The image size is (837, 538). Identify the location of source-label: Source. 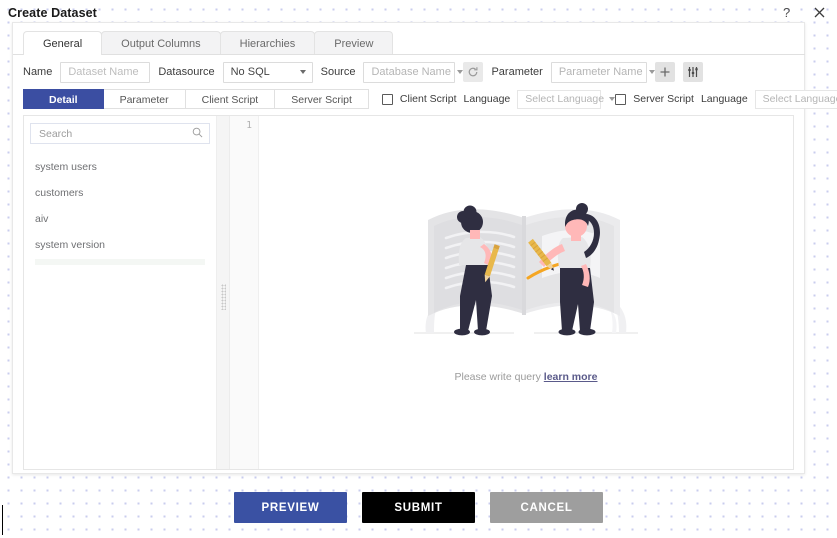
(338, 72).